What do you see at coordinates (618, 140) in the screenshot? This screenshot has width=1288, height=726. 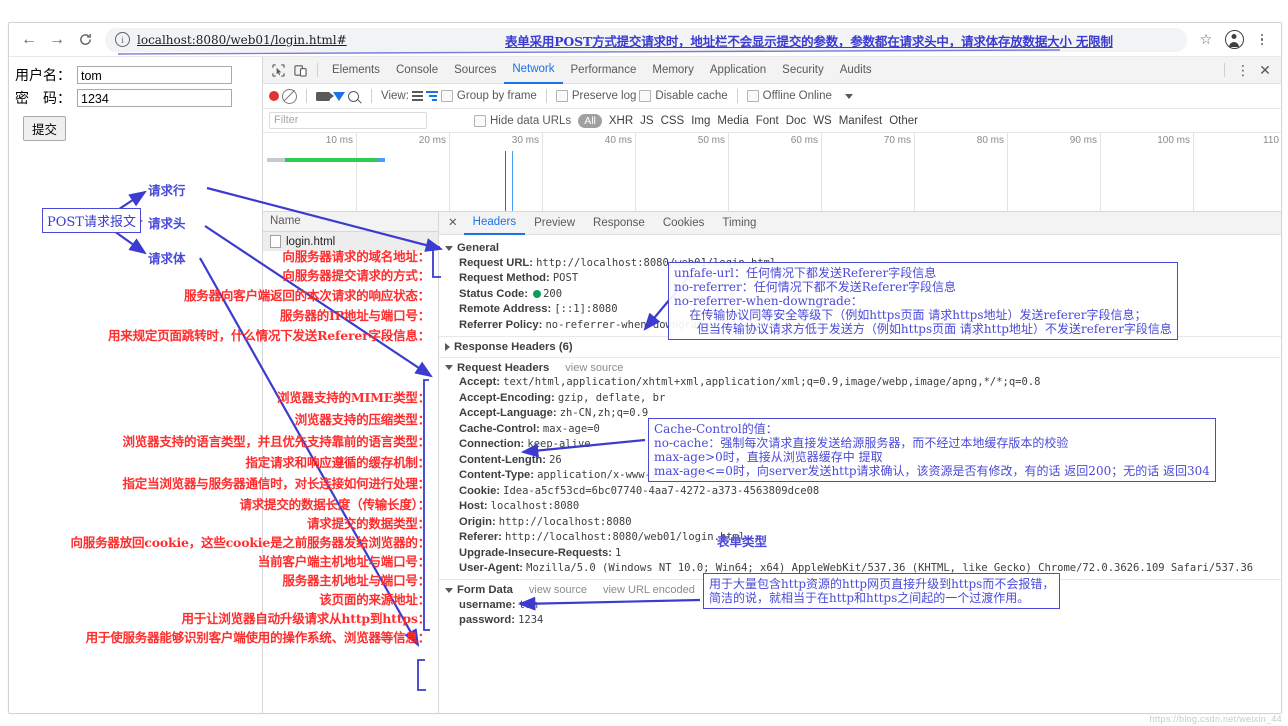 I see `overview-tick-40ms: 40 ms` at bounding box center [618, 140].